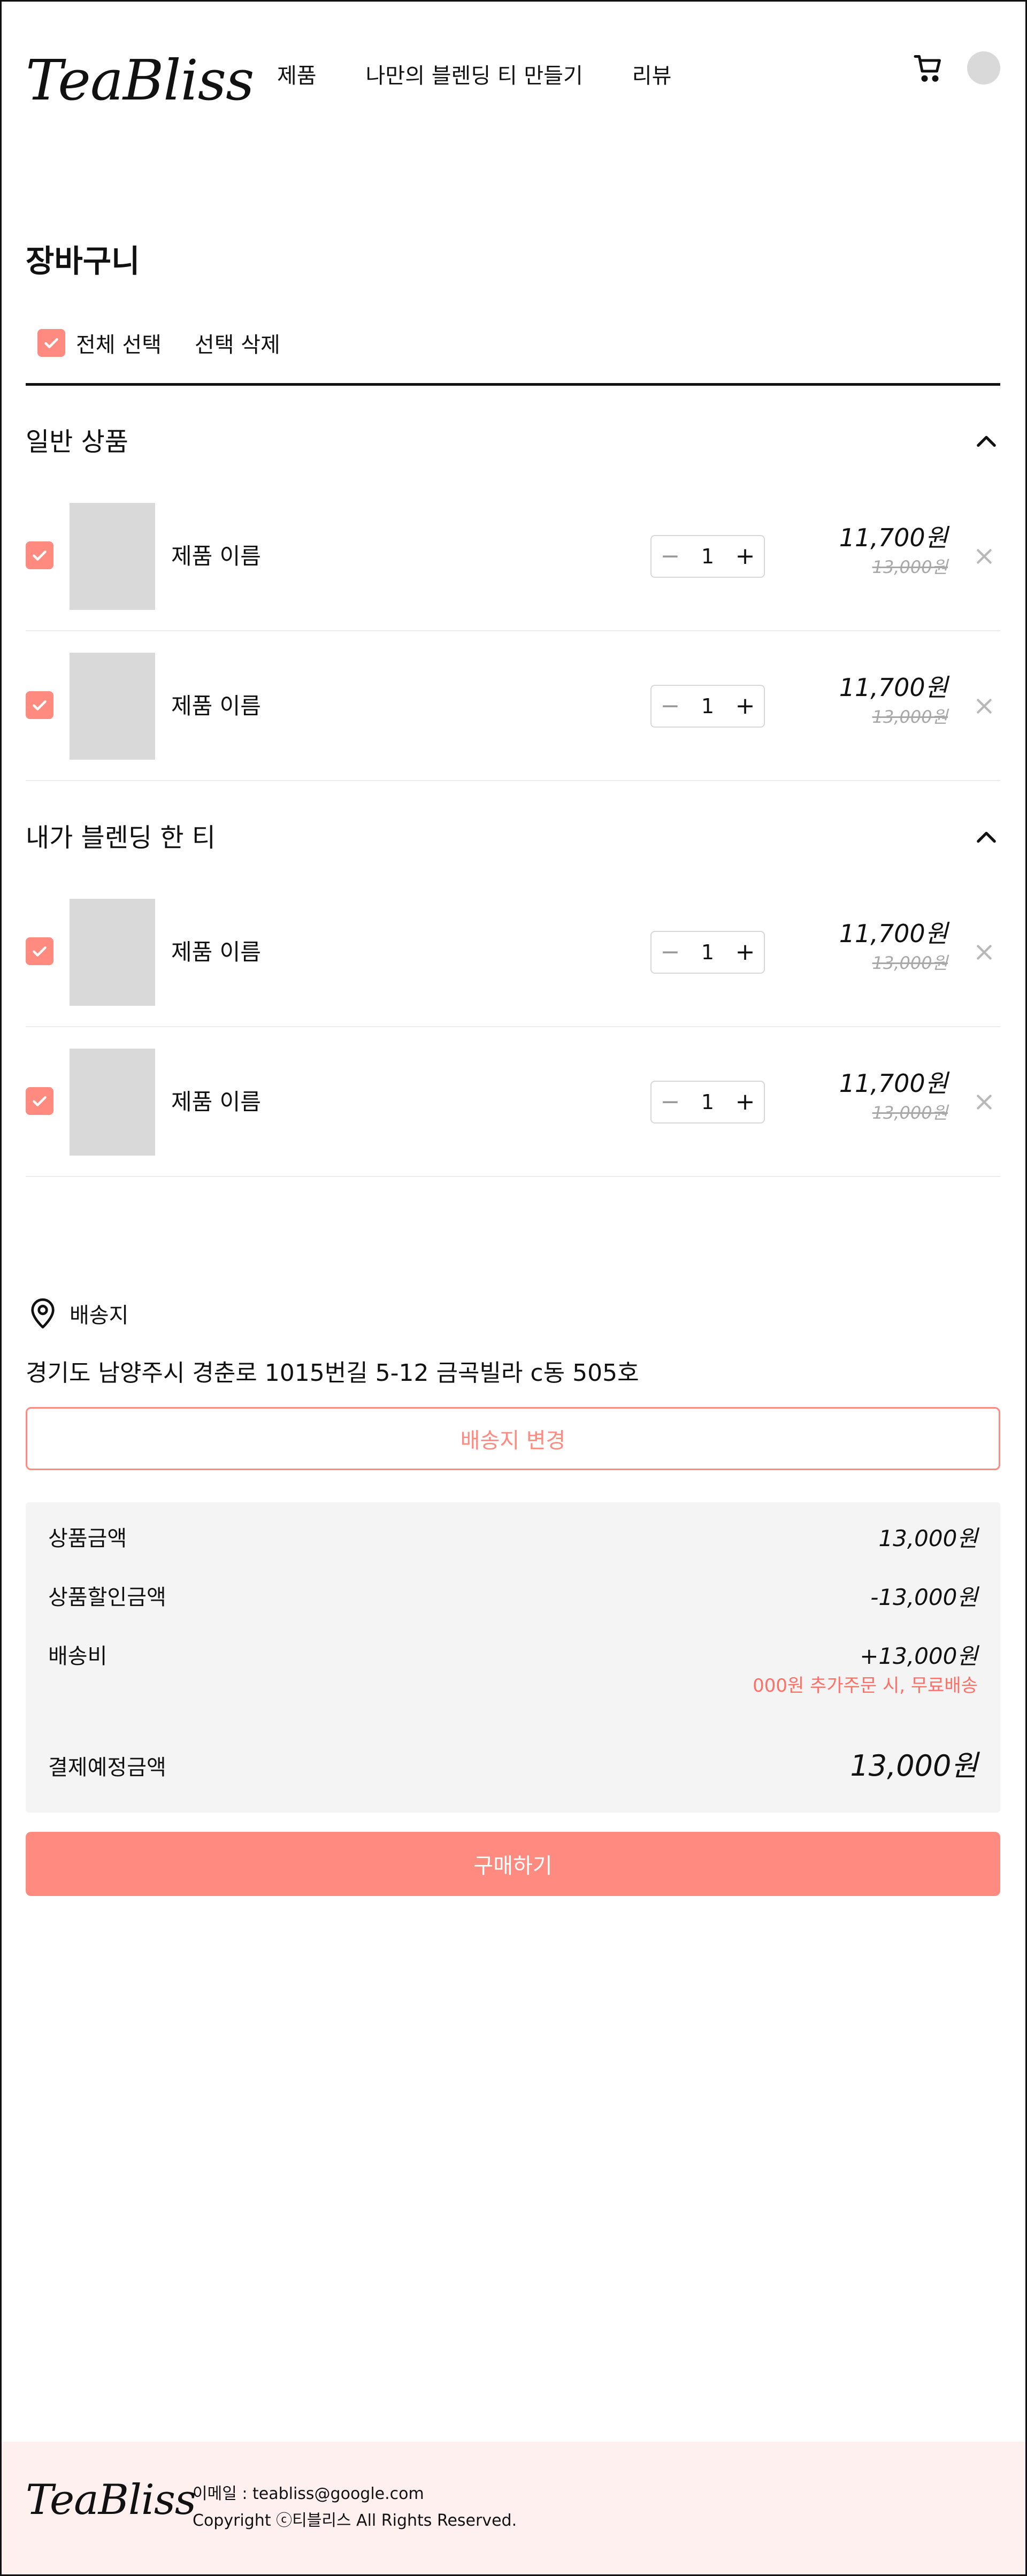  I want to click on cart-icon, so click(929, 68).